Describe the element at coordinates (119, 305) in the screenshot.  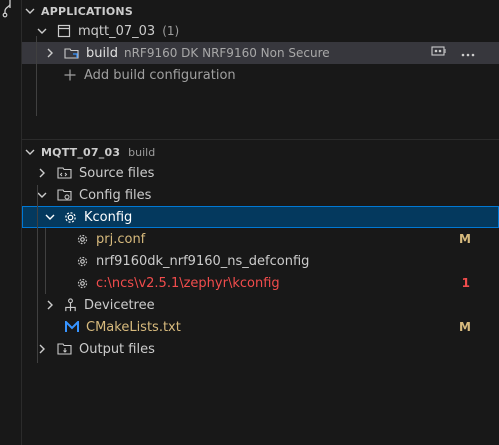
I see `tree-item-label: Devicetree` at that location.